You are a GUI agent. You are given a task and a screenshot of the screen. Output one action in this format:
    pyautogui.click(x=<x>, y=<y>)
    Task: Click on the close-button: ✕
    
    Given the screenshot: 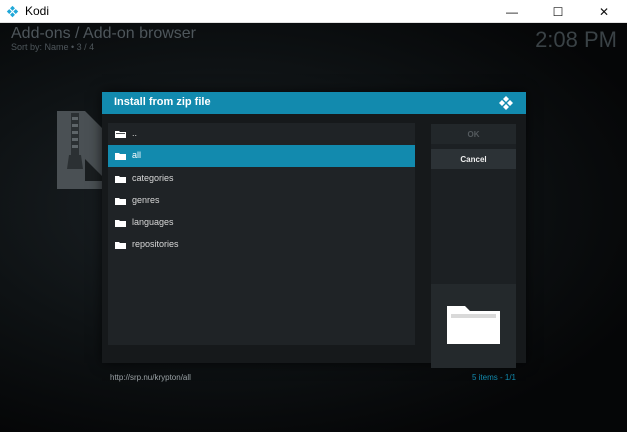 What is the action you would take?
    pyautogui.click(x=604, y=11)
    